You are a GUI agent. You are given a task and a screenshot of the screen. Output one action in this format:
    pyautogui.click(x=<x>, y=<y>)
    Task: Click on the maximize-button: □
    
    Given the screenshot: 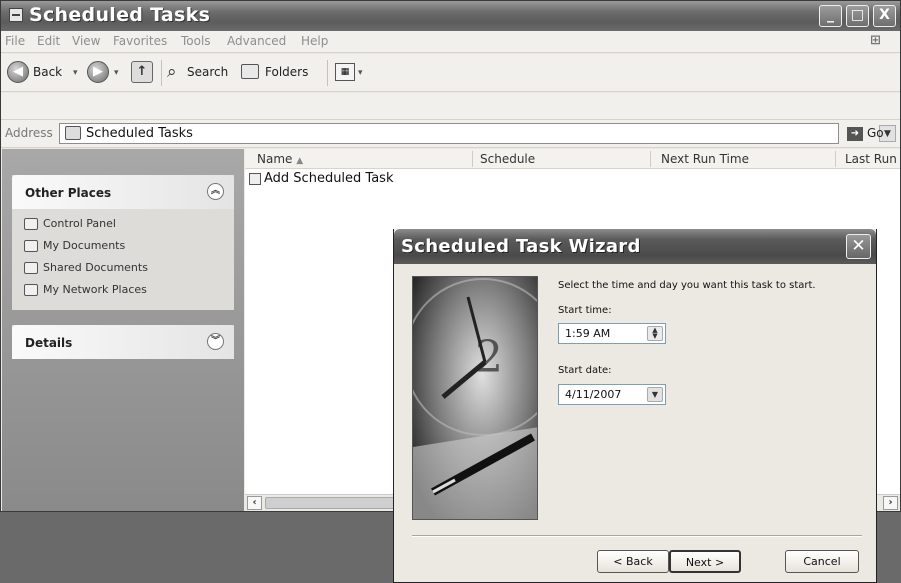 What is the action you would take?
    pyautogui.click(x=857, y=16)
    